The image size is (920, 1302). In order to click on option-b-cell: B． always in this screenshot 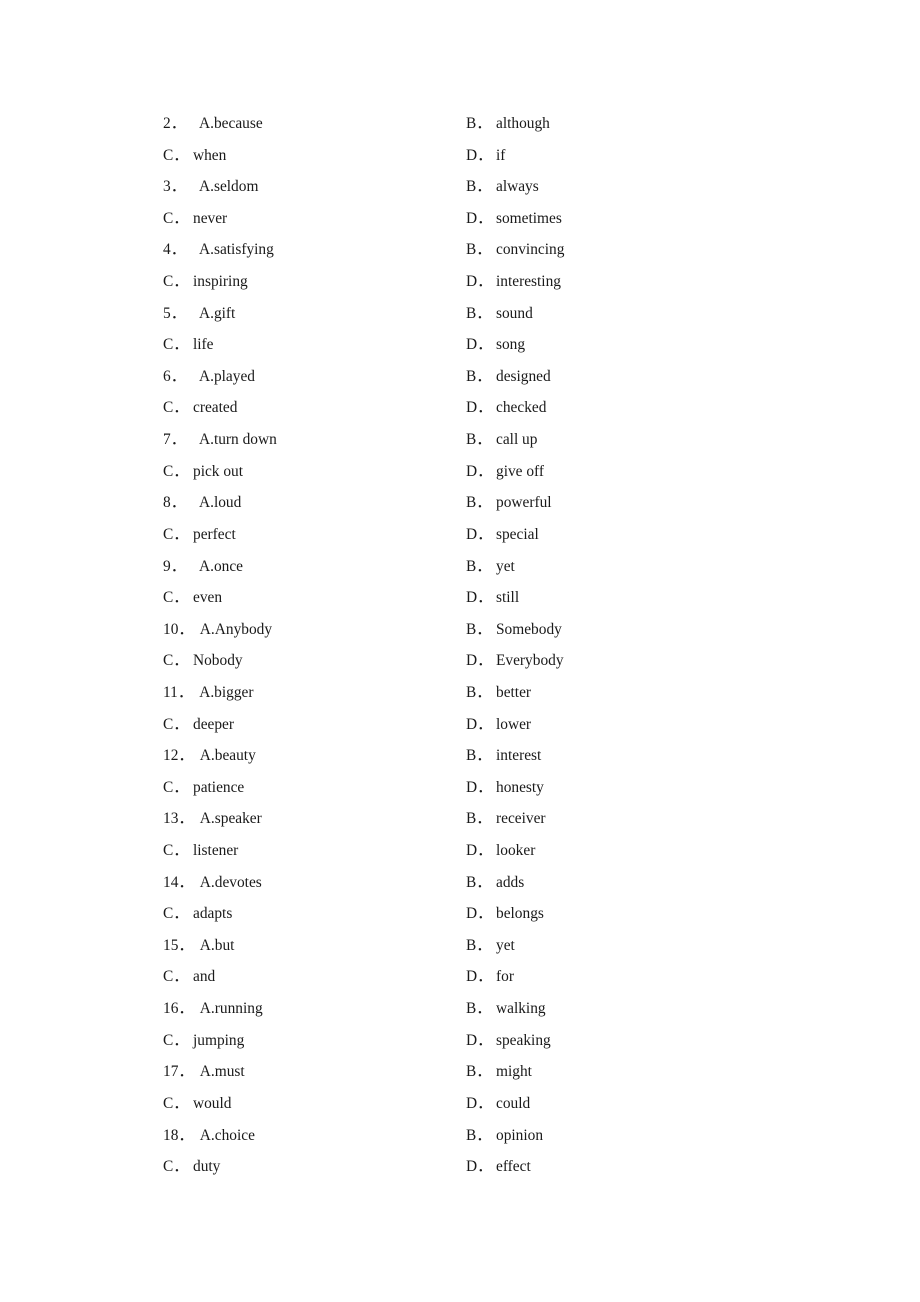, I will do `click(502, 187)`.